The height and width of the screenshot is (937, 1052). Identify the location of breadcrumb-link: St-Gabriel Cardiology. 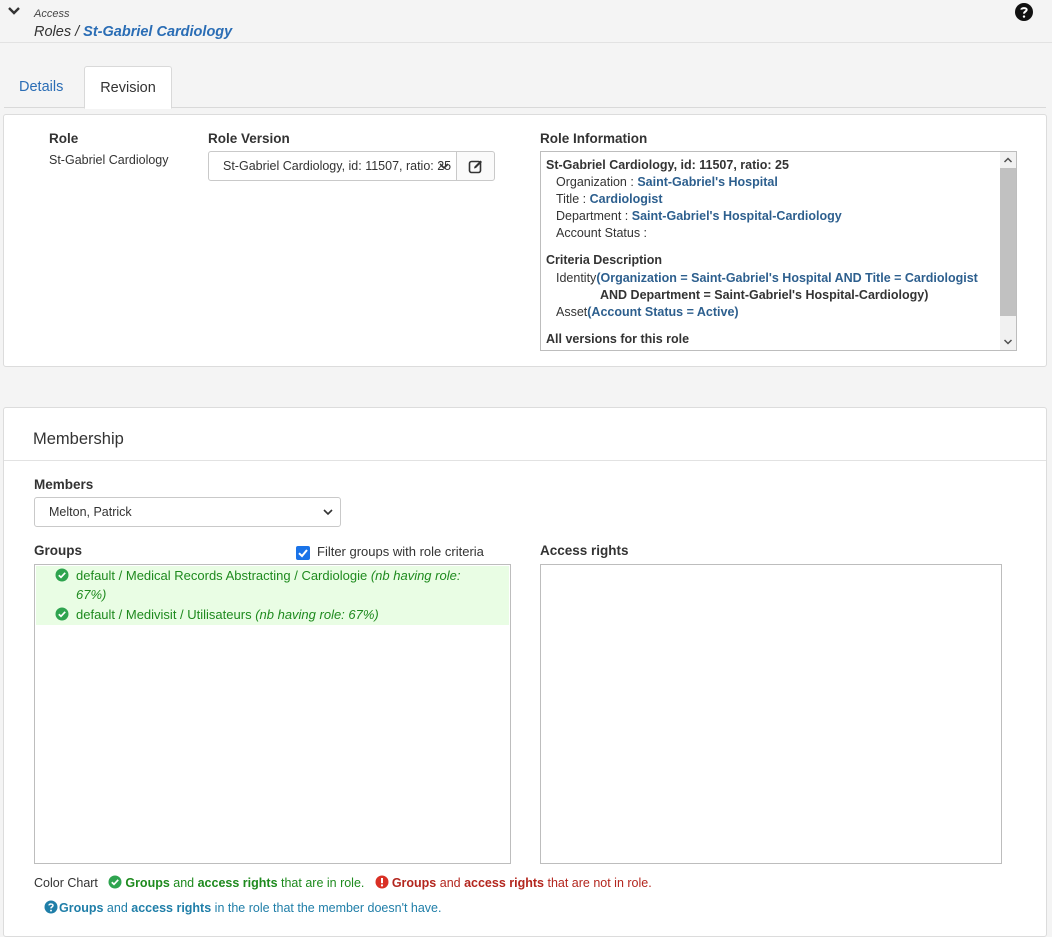
(157, 32).